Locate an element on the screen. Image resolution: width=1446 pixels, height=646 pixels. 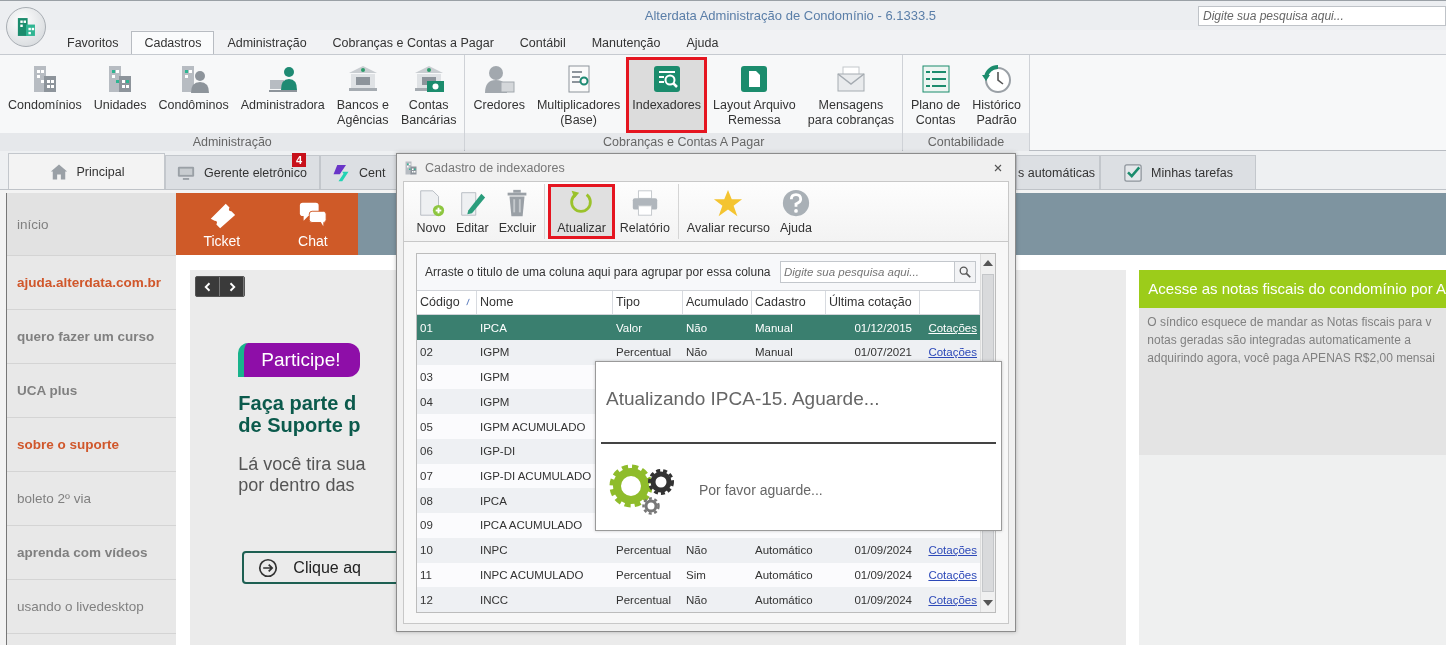
toolbar-button: Atualizar is located at coordinates (581, 211).